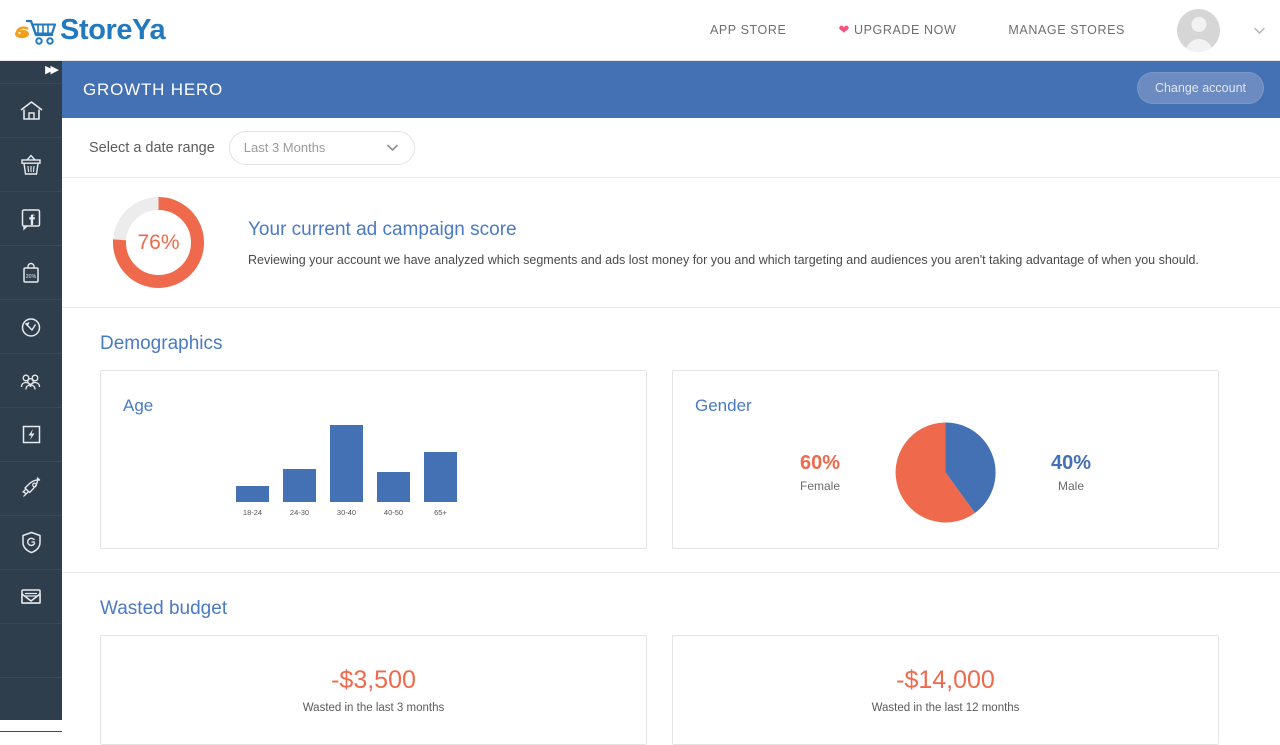 The height and width of the screenshot is (745, 1280). Describe the element at coordinates (945, 708) in the screenshot. I see `wasted-12-months-caption: Wasted in the last 12 months` at that location.